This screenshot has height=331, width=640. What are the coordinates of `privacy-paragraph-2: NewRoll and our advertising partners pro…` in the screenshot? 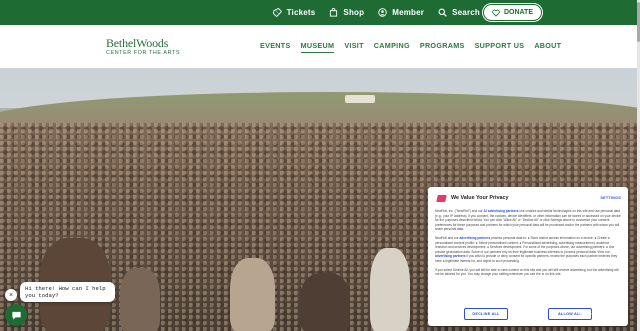 It's located at (528, 250).